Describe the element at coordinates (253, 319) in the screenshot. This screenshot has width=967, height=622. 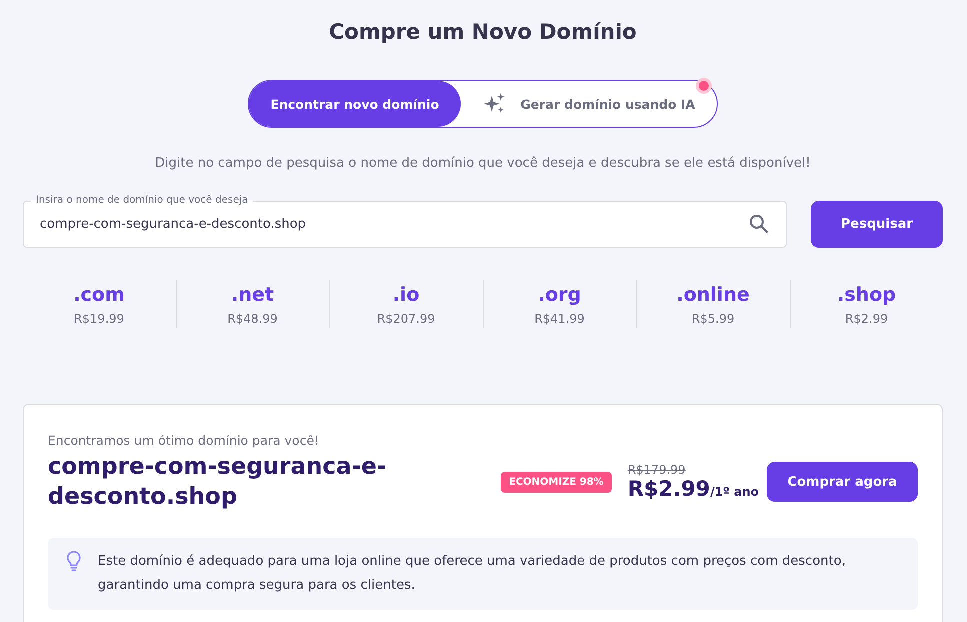
I see `tld-price: R$48.99` at that location.